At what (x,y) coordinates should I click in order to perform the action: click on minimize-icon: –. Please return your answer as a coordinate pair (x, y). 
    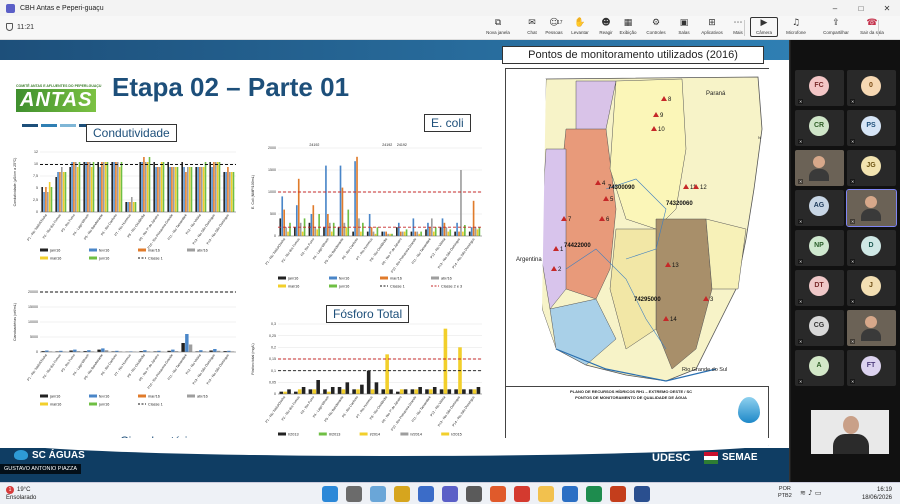
    Looking at the image, I should click on (835, 8).